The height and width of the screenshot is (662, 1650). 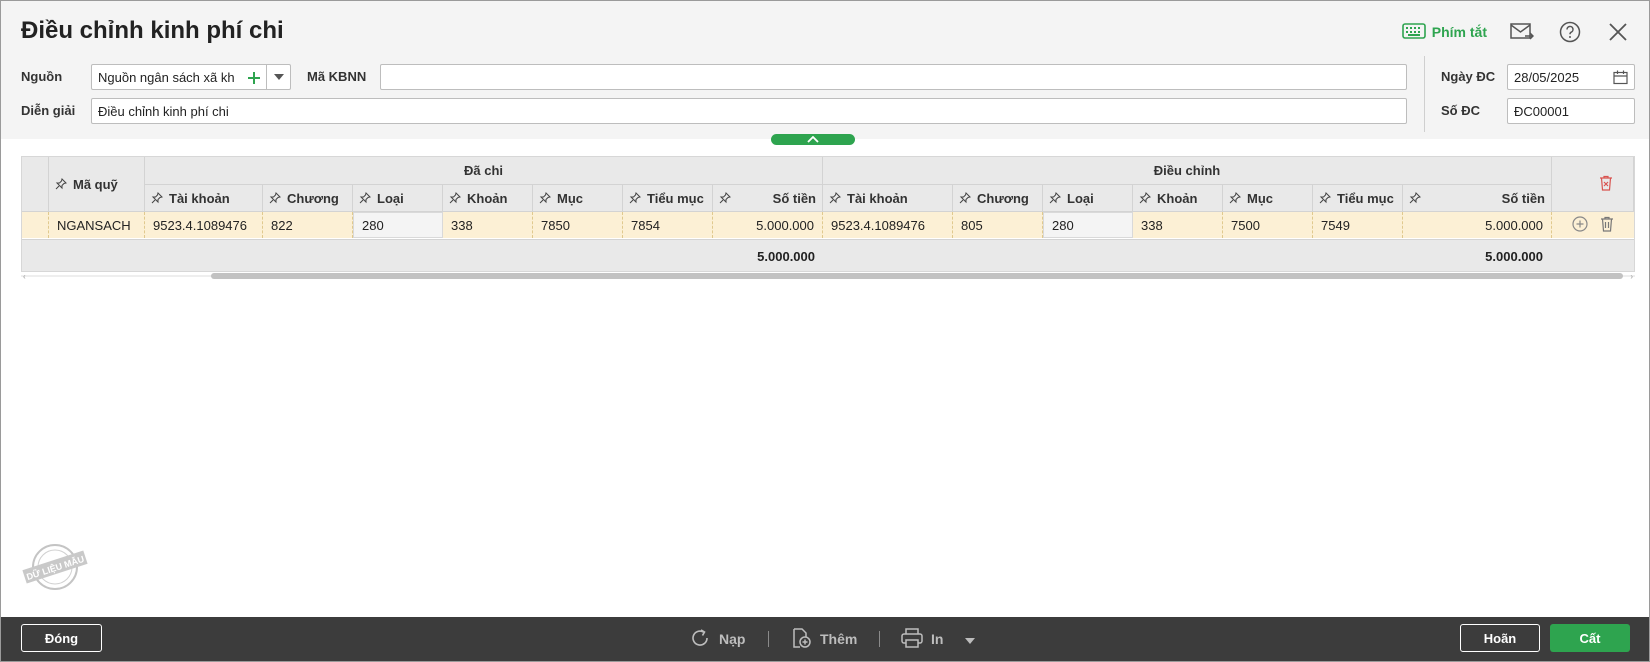 What do you see at coordinates (578, 198) in the screenshot?
I see `col-dc-muc: Mục` at bounding box center [578, 198].